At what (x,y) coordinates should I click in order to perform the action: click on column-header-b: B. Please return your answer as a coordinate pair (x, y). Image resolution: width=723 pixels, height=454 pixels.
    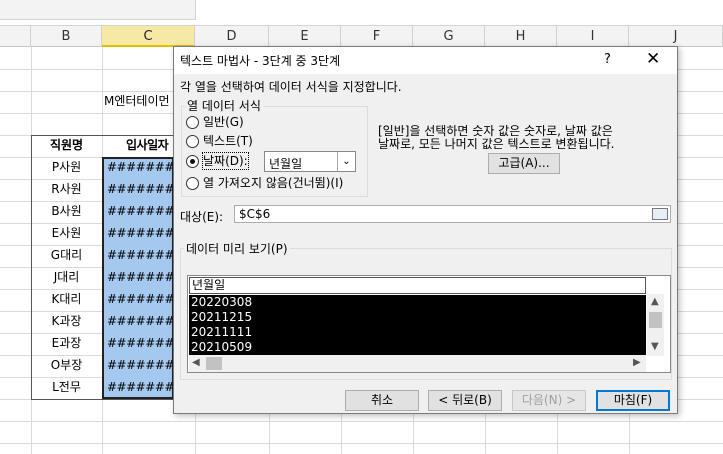
    Looking at the image, I should click on (66, 36).